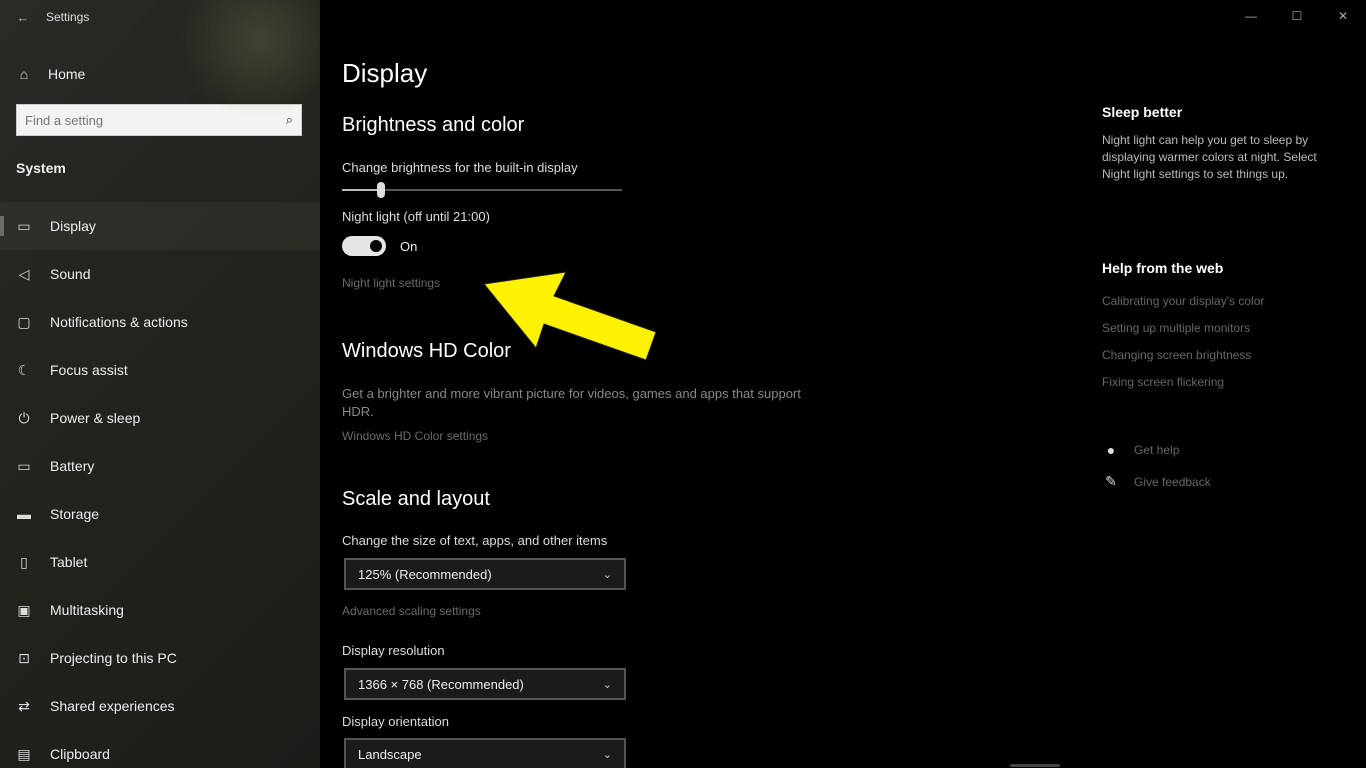  Describe the element at coordinates (393, 650) in the screenshot. I see `resolution-label: Display resolution` at that location.